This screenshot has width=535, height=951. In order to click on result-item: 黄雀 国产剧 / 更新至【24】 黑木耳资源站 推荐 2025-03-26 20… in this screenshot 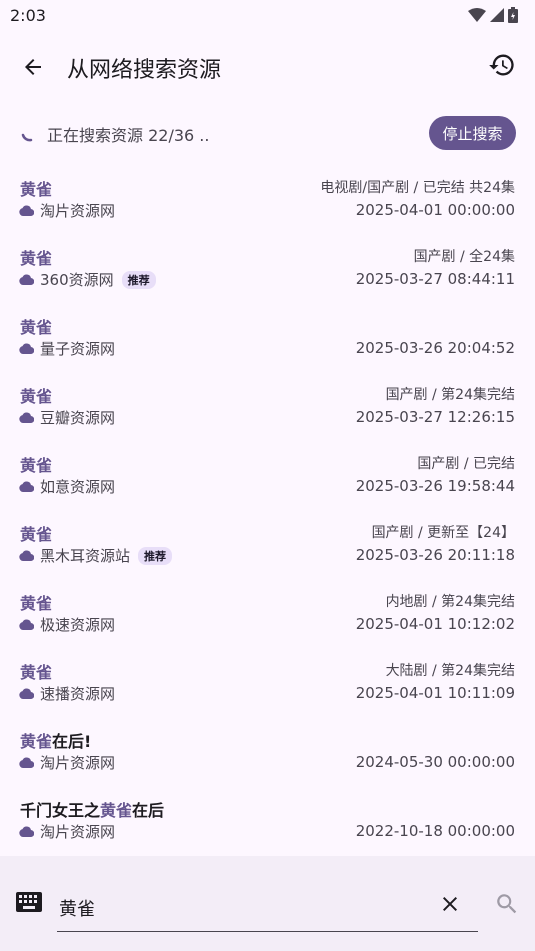, I will do `click(267, 551)`.